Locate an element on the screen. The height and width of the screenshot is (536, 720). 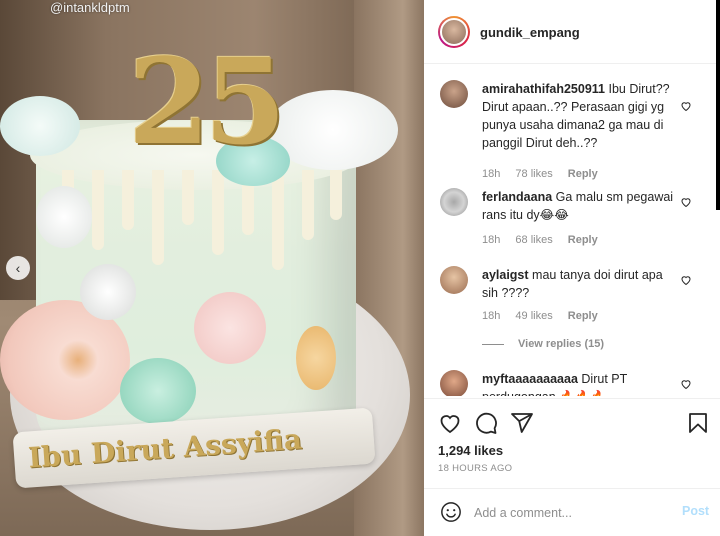
likes-count: 1,294 likes is located at coordinates (470, 450).